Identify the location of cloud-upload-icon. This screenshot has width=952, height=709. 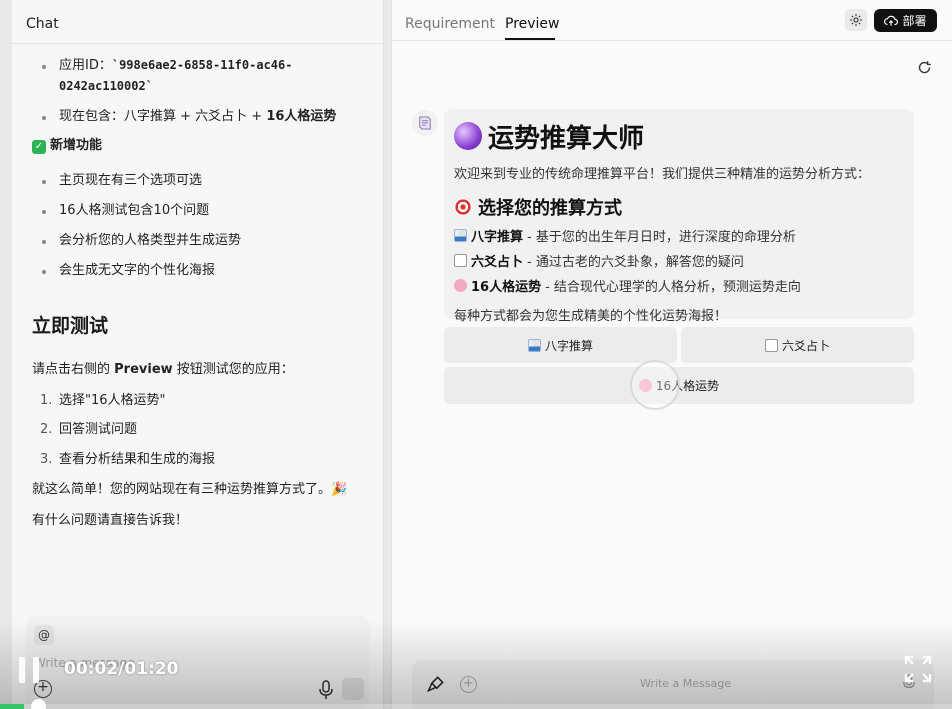
(891, 20).